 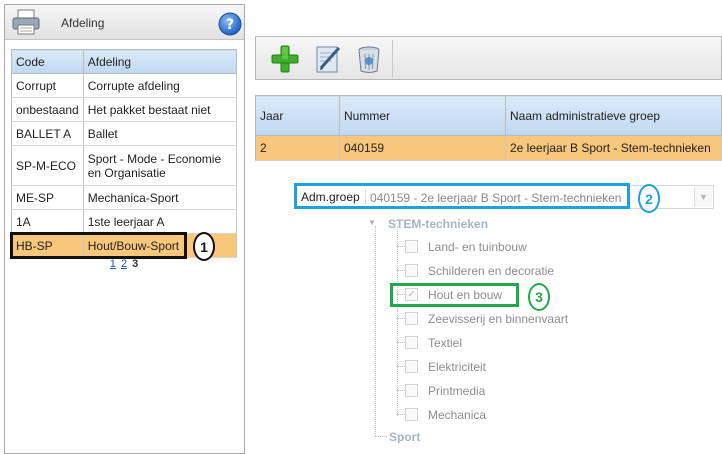 What do you see at coordinates (422, 148) in the screenshot?
I see `cell-nummer: 040159` at bounding box center [422, 148].